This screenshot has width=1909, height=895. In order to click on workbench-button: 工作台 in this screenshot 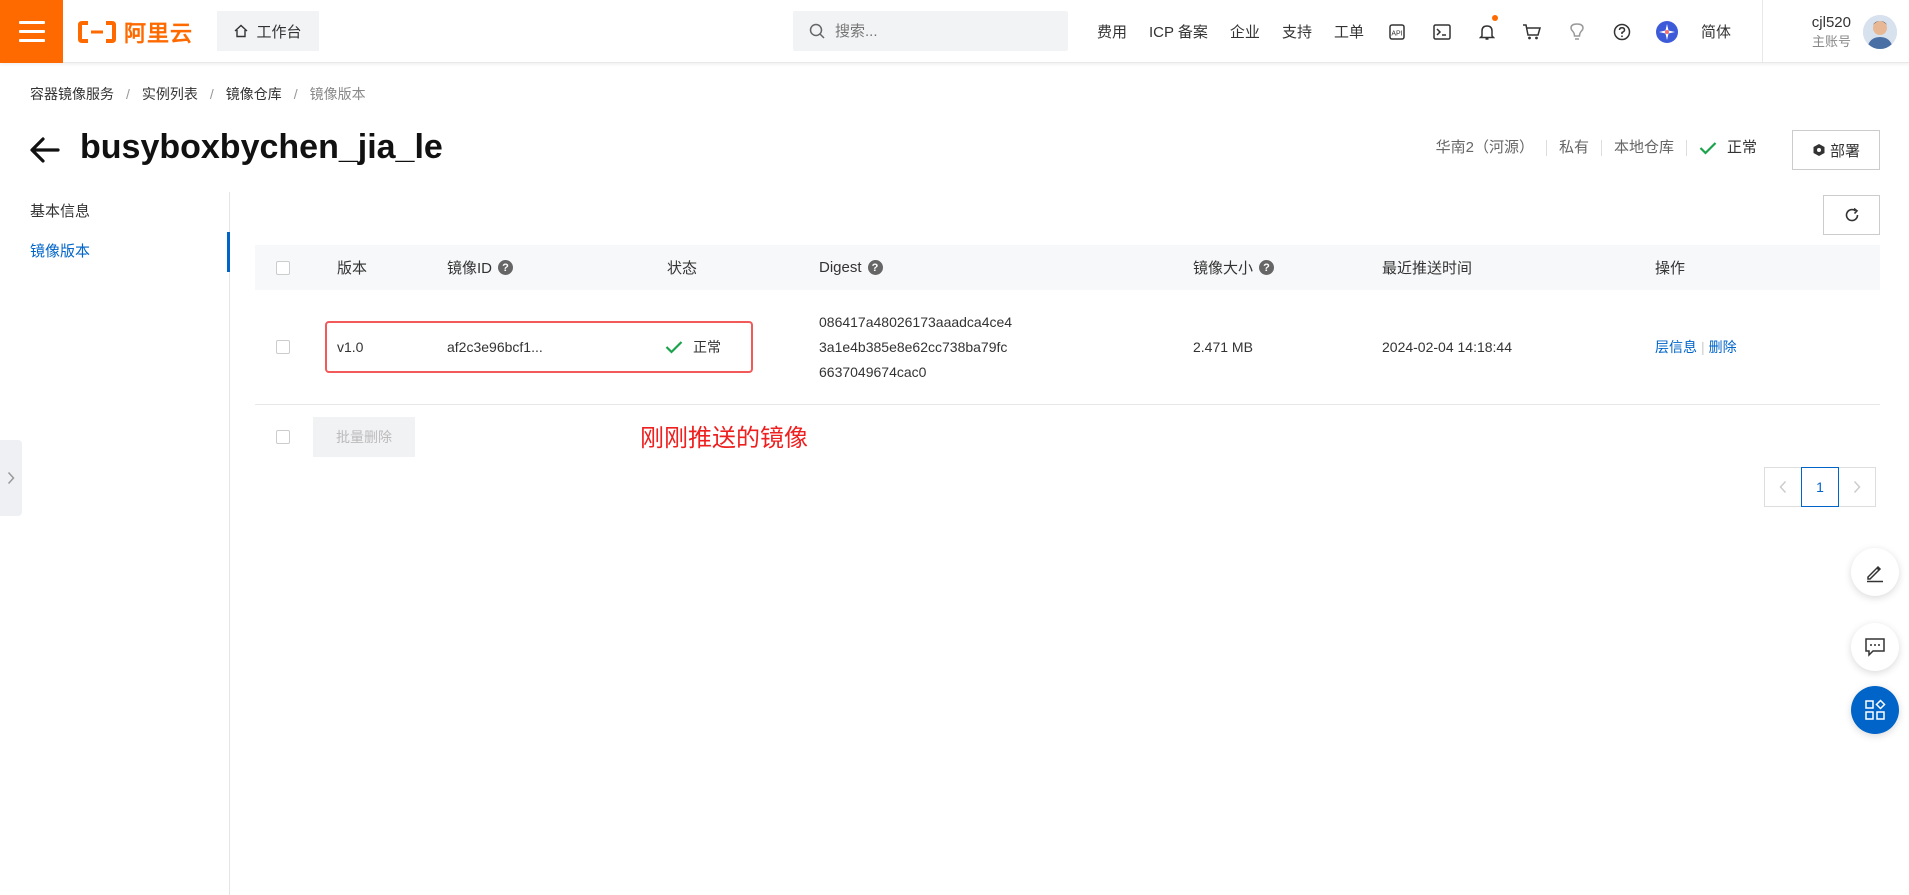, I will do `click(268, 31)`.